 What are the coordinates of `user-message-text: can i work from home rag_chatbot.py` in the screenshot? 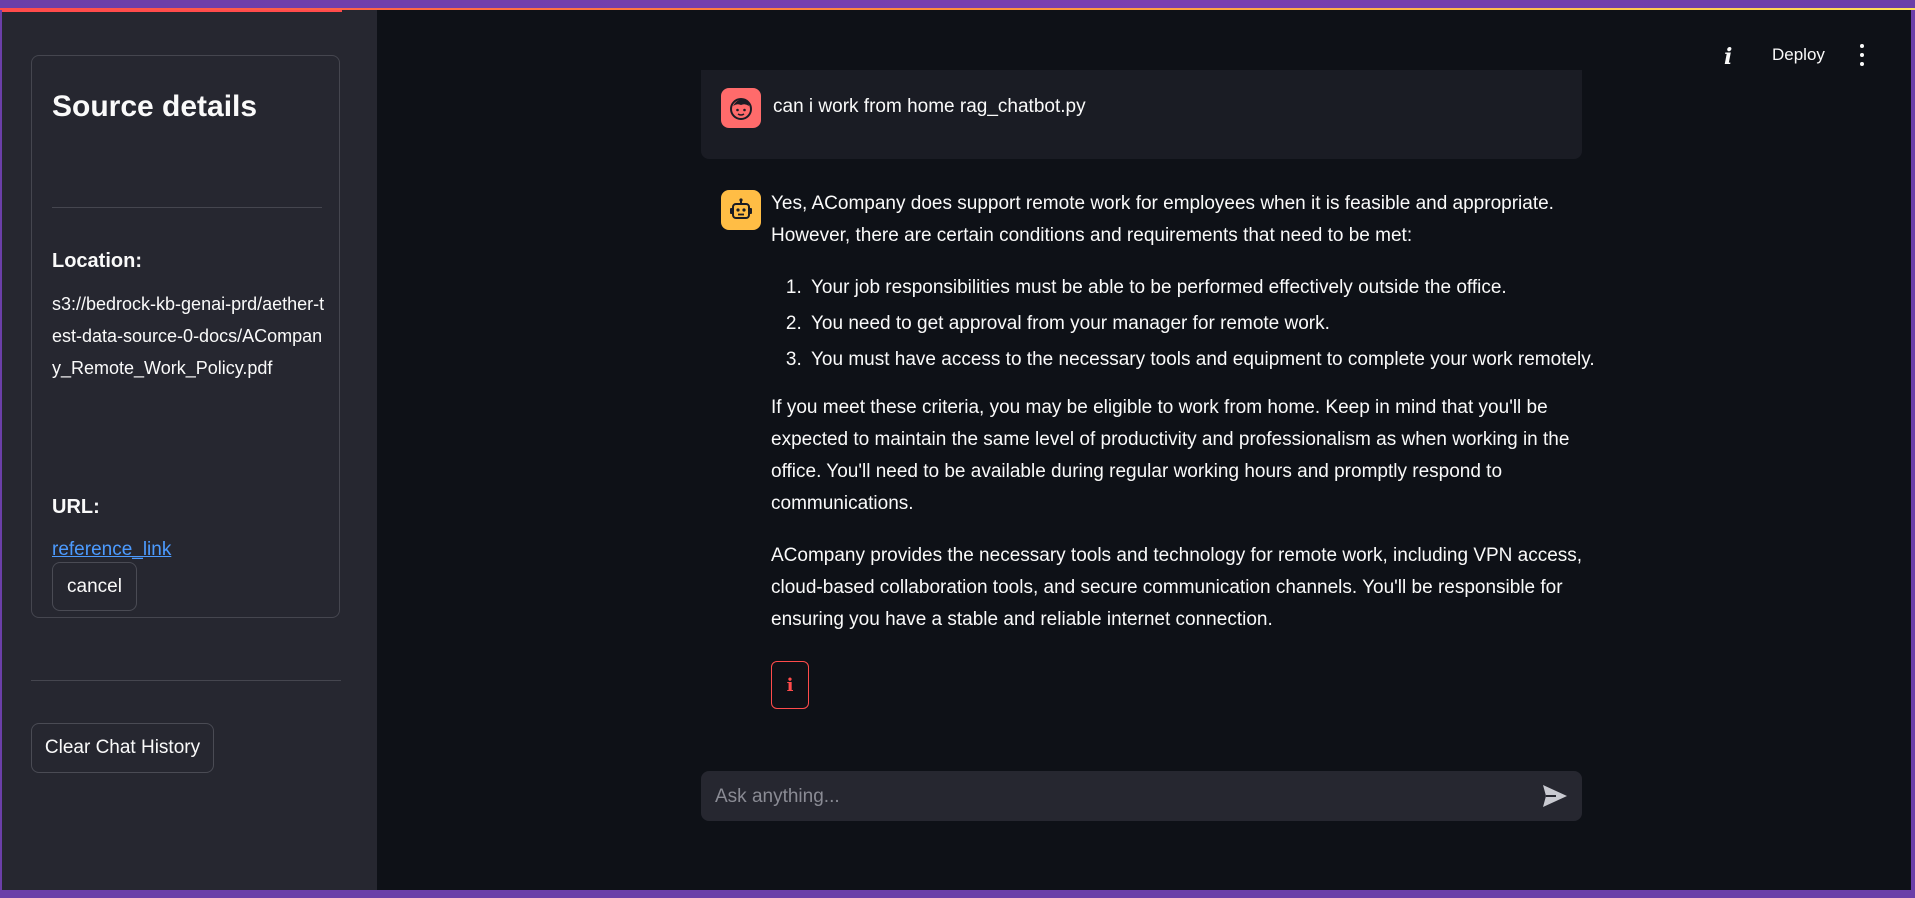 It's located at (929, 106).